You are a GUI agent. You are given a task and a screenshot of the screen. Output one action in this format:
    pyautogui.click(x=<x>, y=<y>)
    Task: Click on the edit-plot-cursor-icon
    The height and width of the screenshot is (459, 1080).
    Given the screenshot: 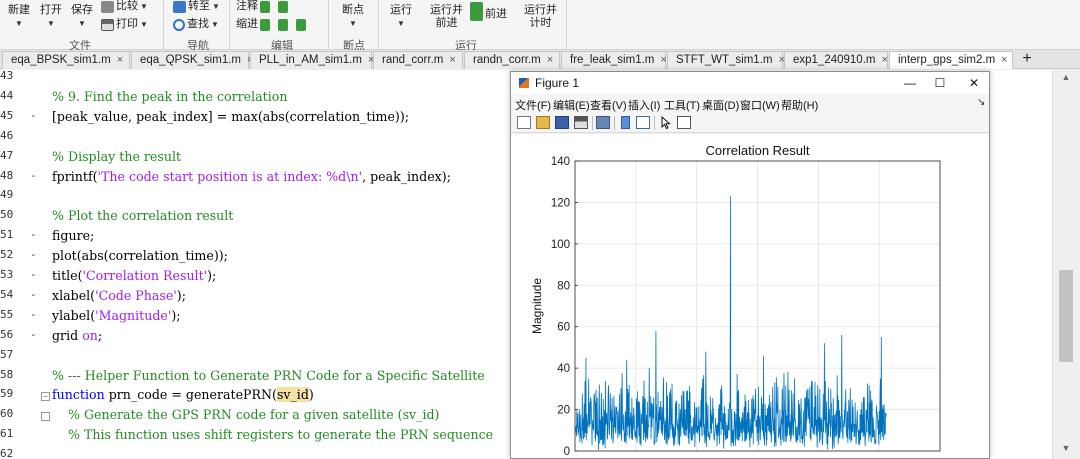 What is the action you would take?
    pyautogui.click(x=666, y=122)
    